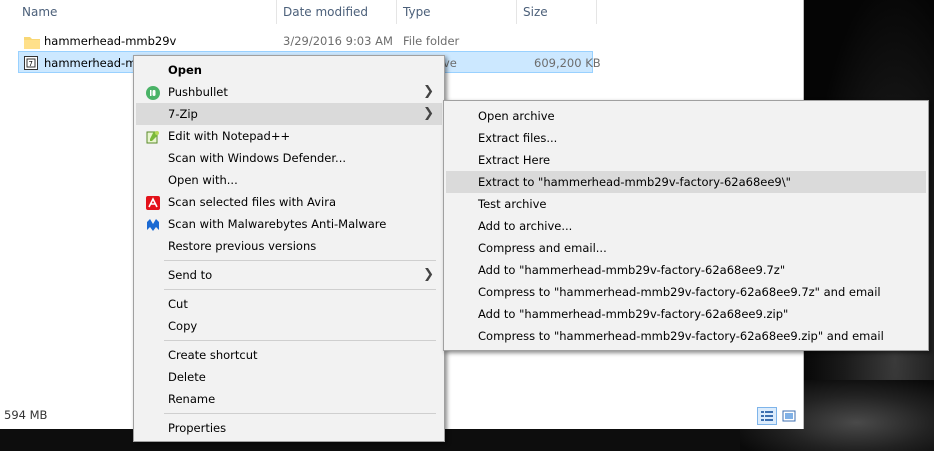  Describe the element at coordinates (289, 224) in the screenshot. I see `menu-item-malwarebytes: Scan with Malwarebytes Anti-Malware` at that location.